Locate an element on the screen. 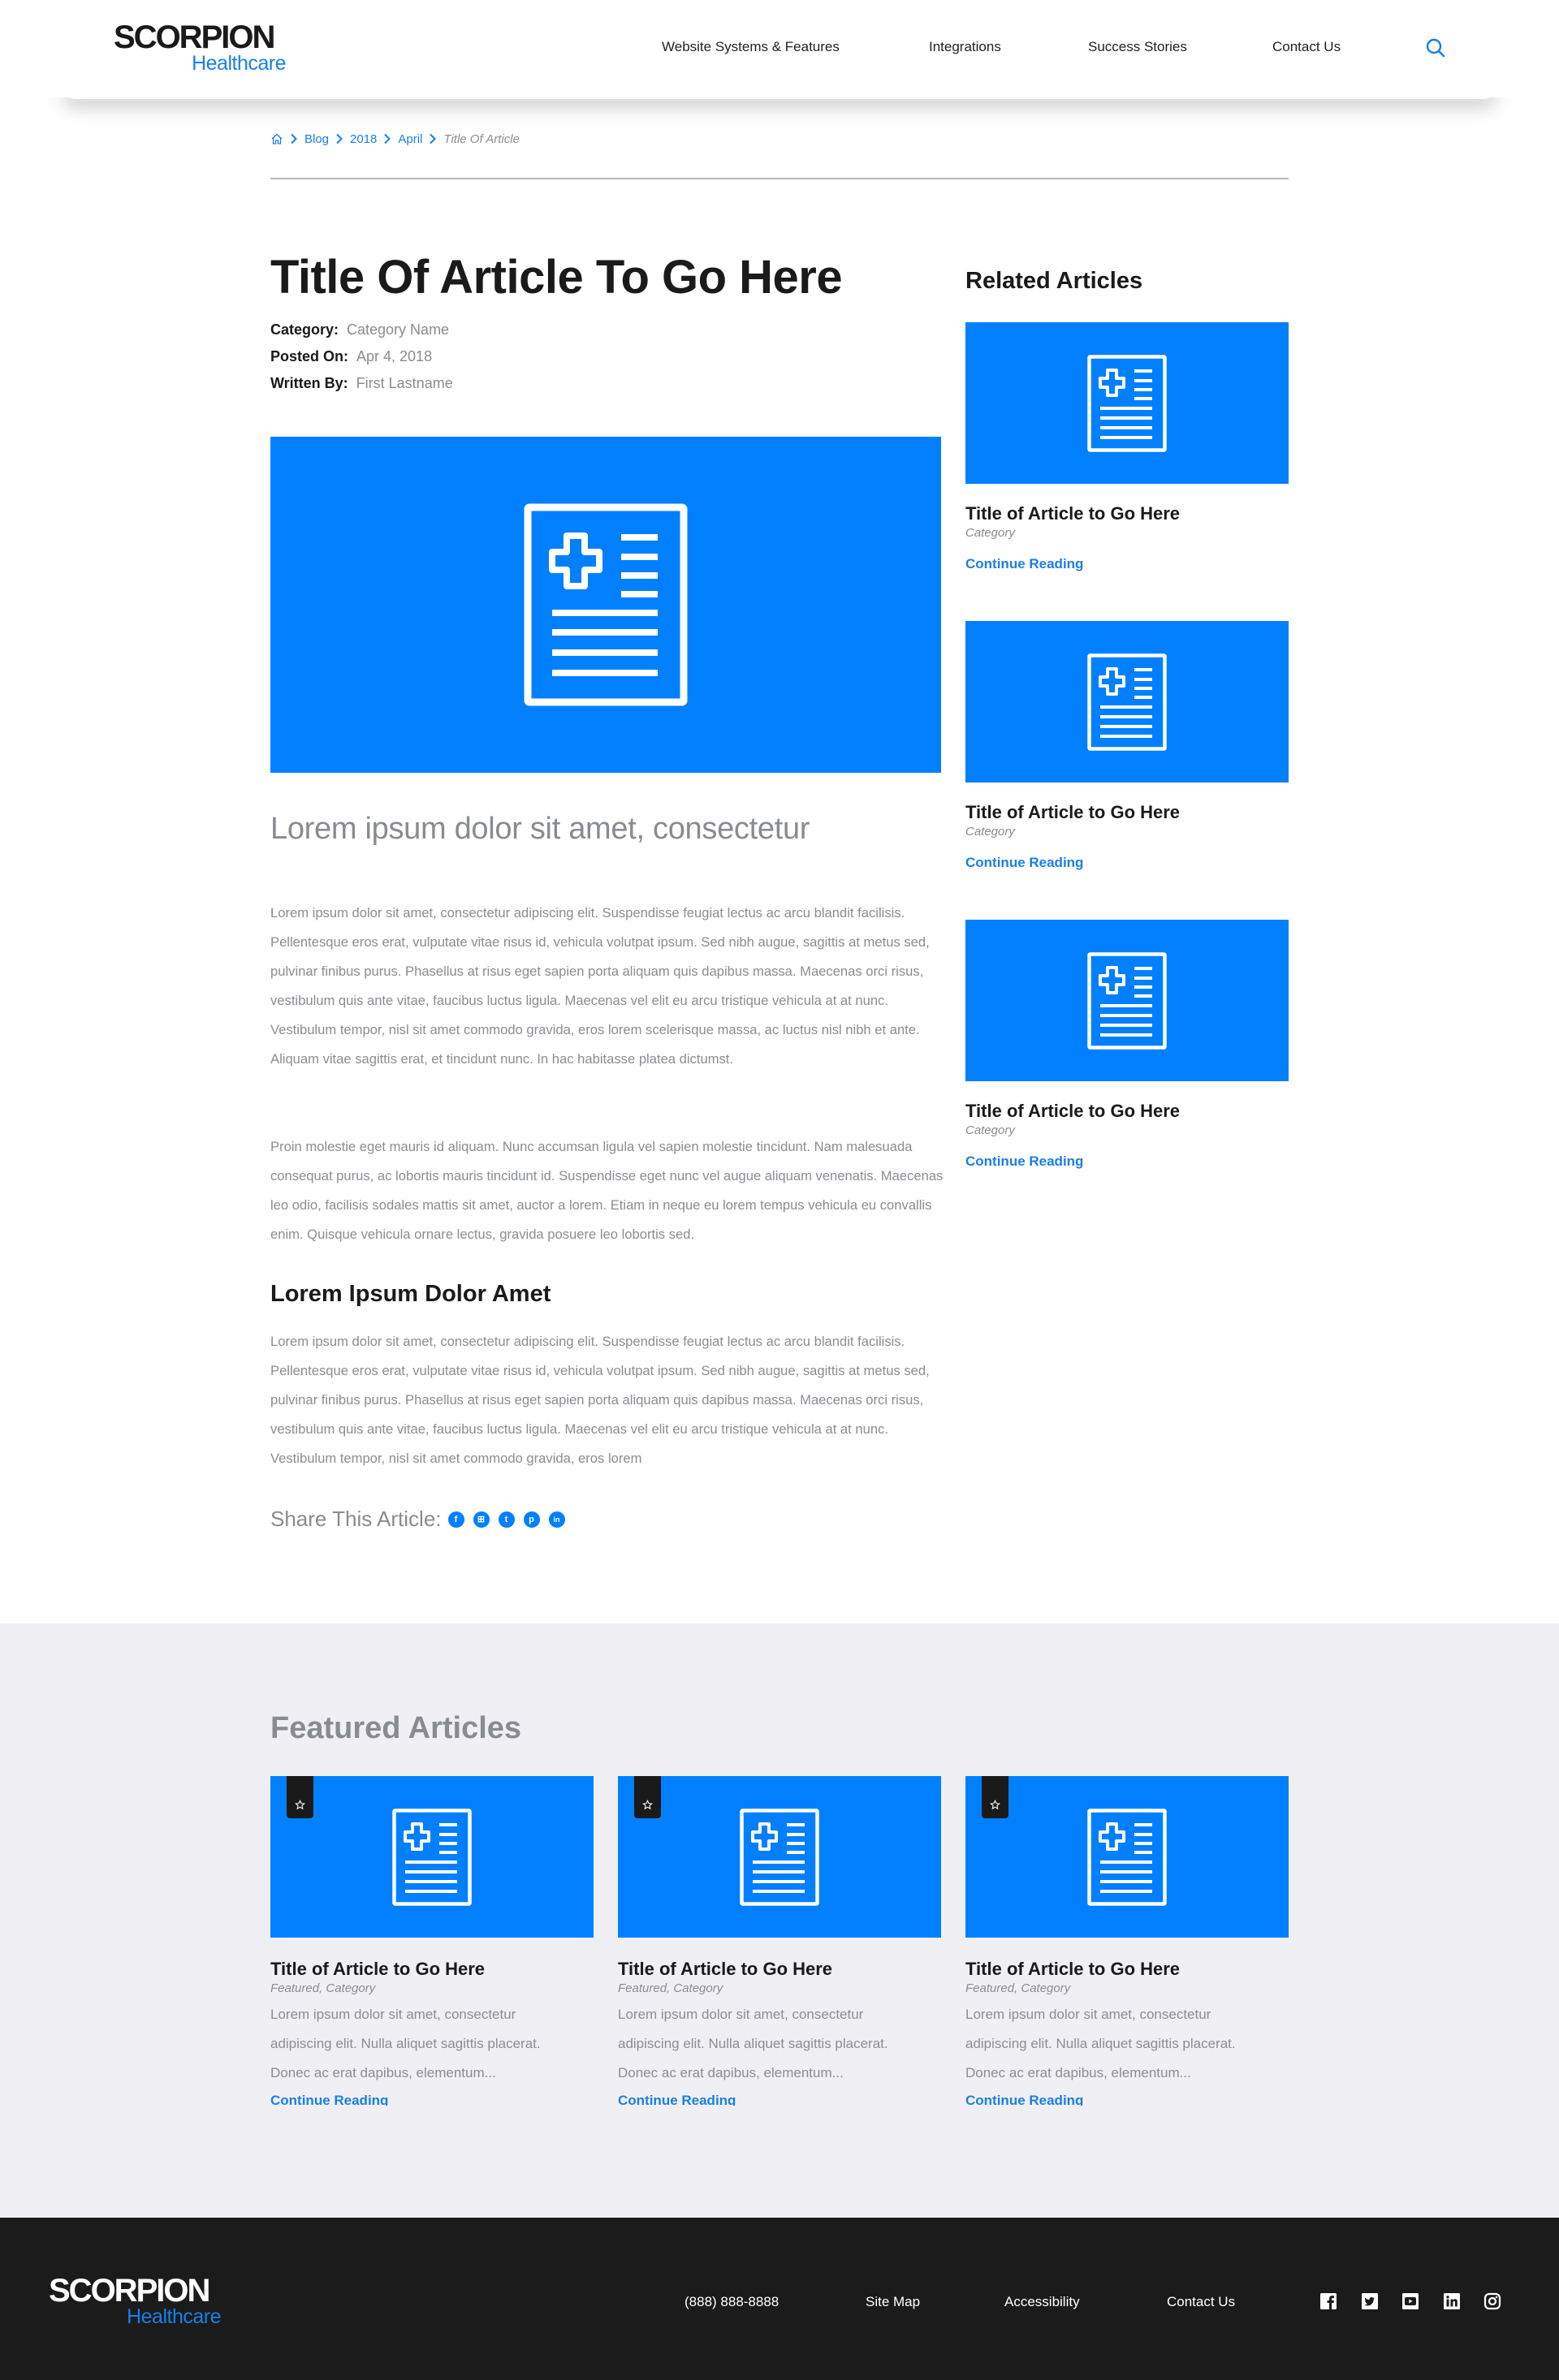 This screenshot has height=2380, width=1559. meta-value: First Lastname is located at coordinates (404, 383).